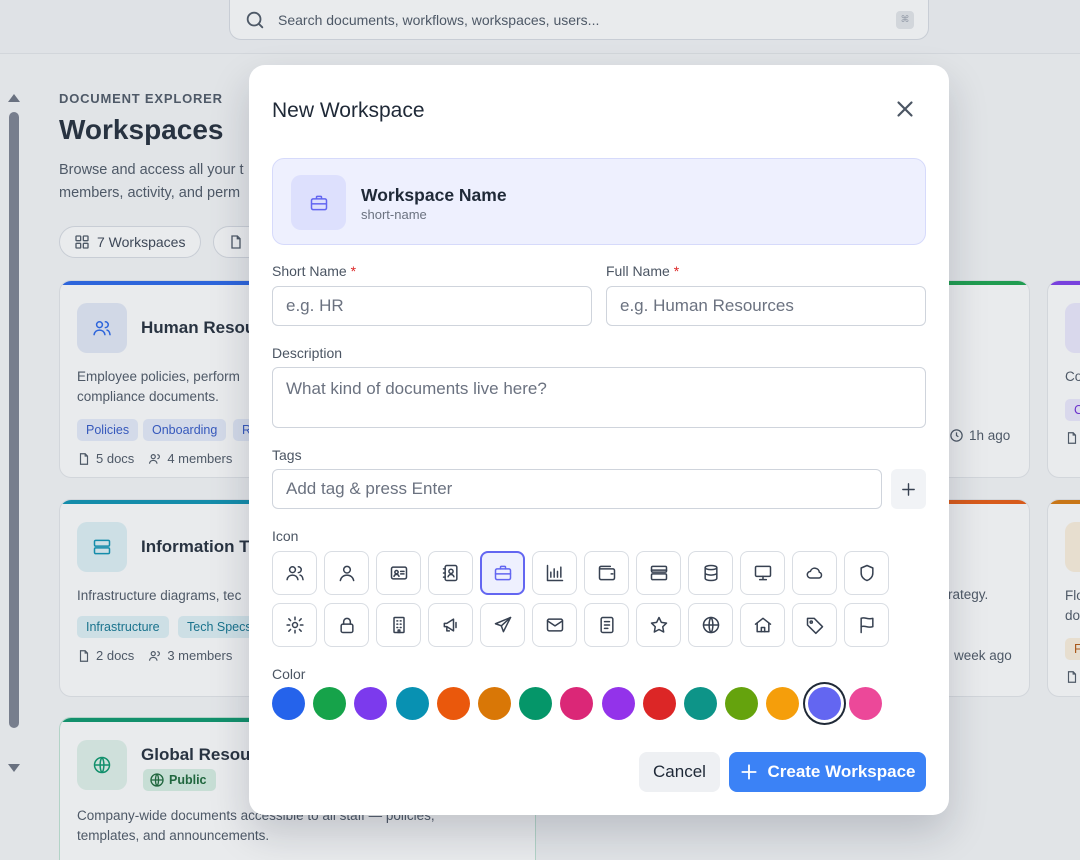 The width and height of the screenshot is (1080, 860). I want to click on icon-option-users, so click(294, 573).